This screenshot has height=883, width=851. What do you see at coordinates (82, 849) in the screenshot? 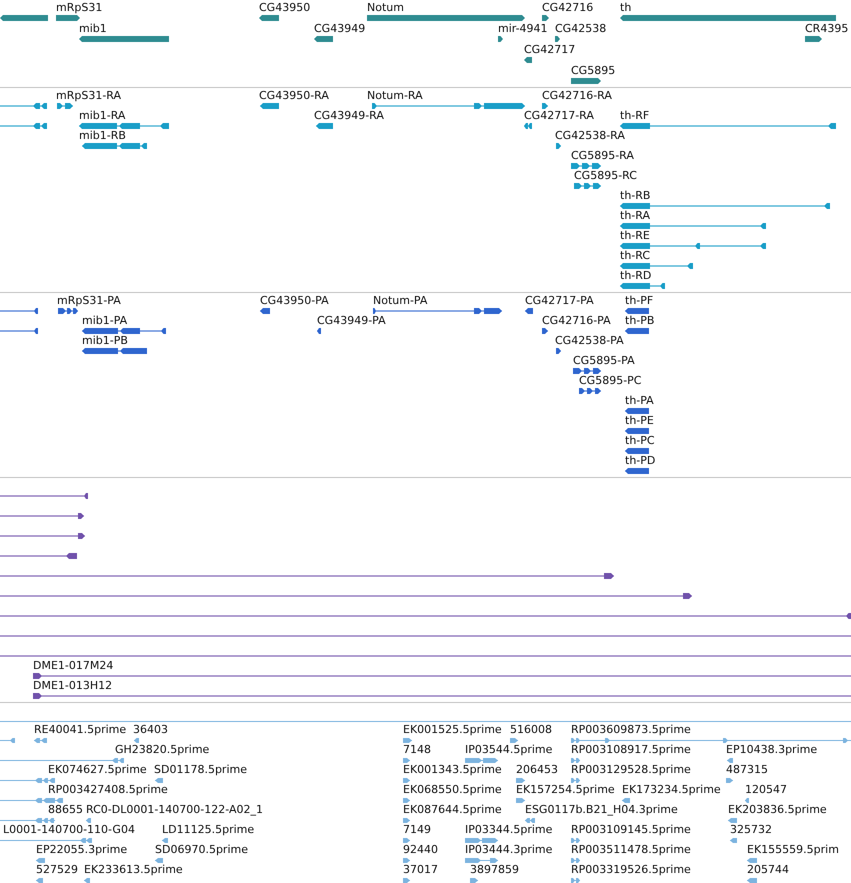
I see `feature-label: EP22055.3prime` at bounding box center [82, 849].